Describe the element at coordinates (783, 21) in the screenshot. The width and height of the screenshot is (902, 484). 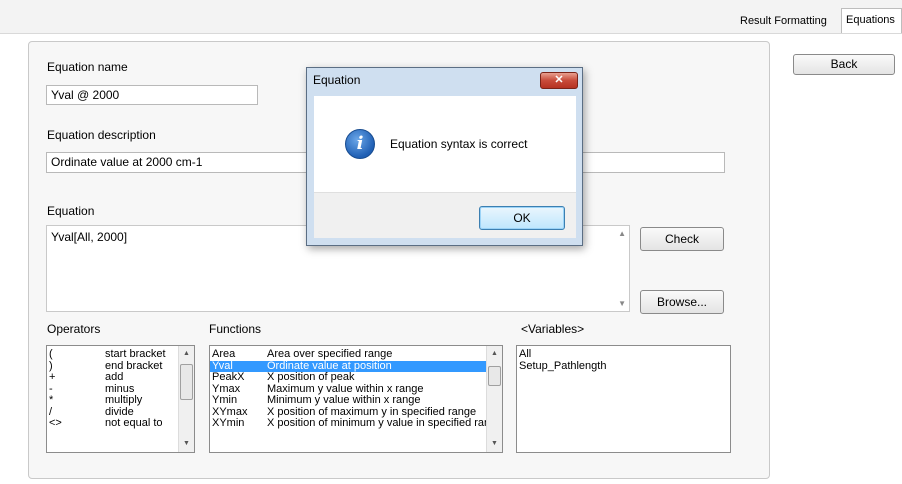
I see `tab-result-formatting: Result Formatting` at that location.